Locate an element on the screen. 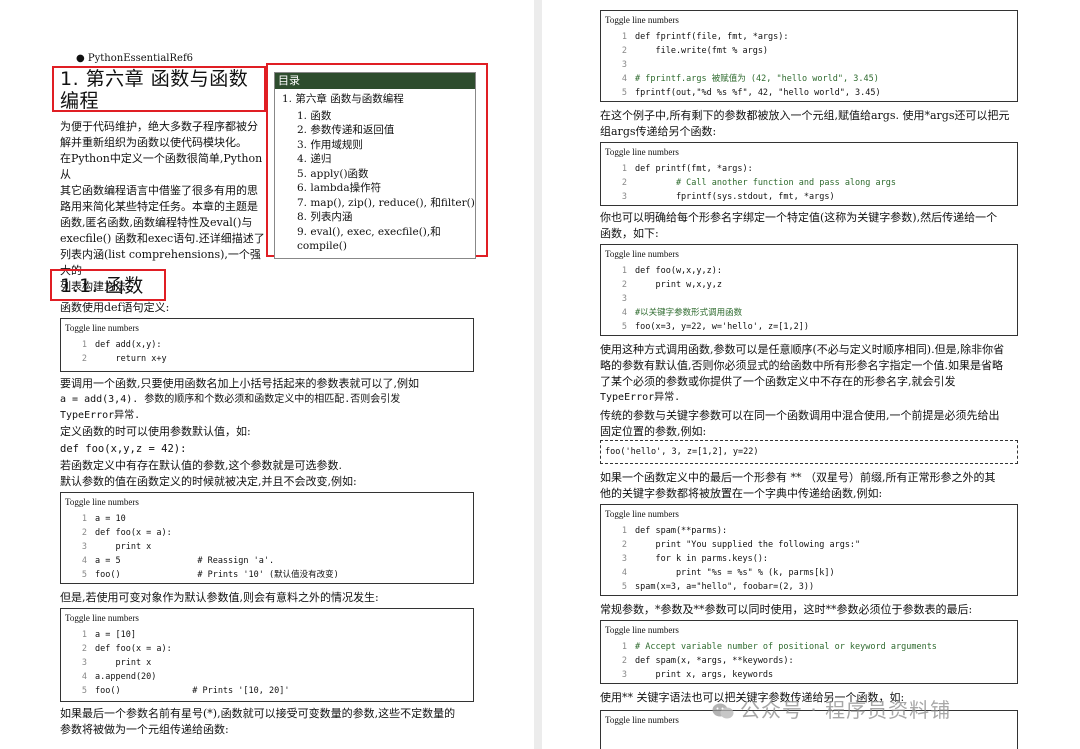 The image size is (1080, 749). inline-code-block: foo('hello', 3, z=[1,2], y=22) is located at coordinates (809, 452).